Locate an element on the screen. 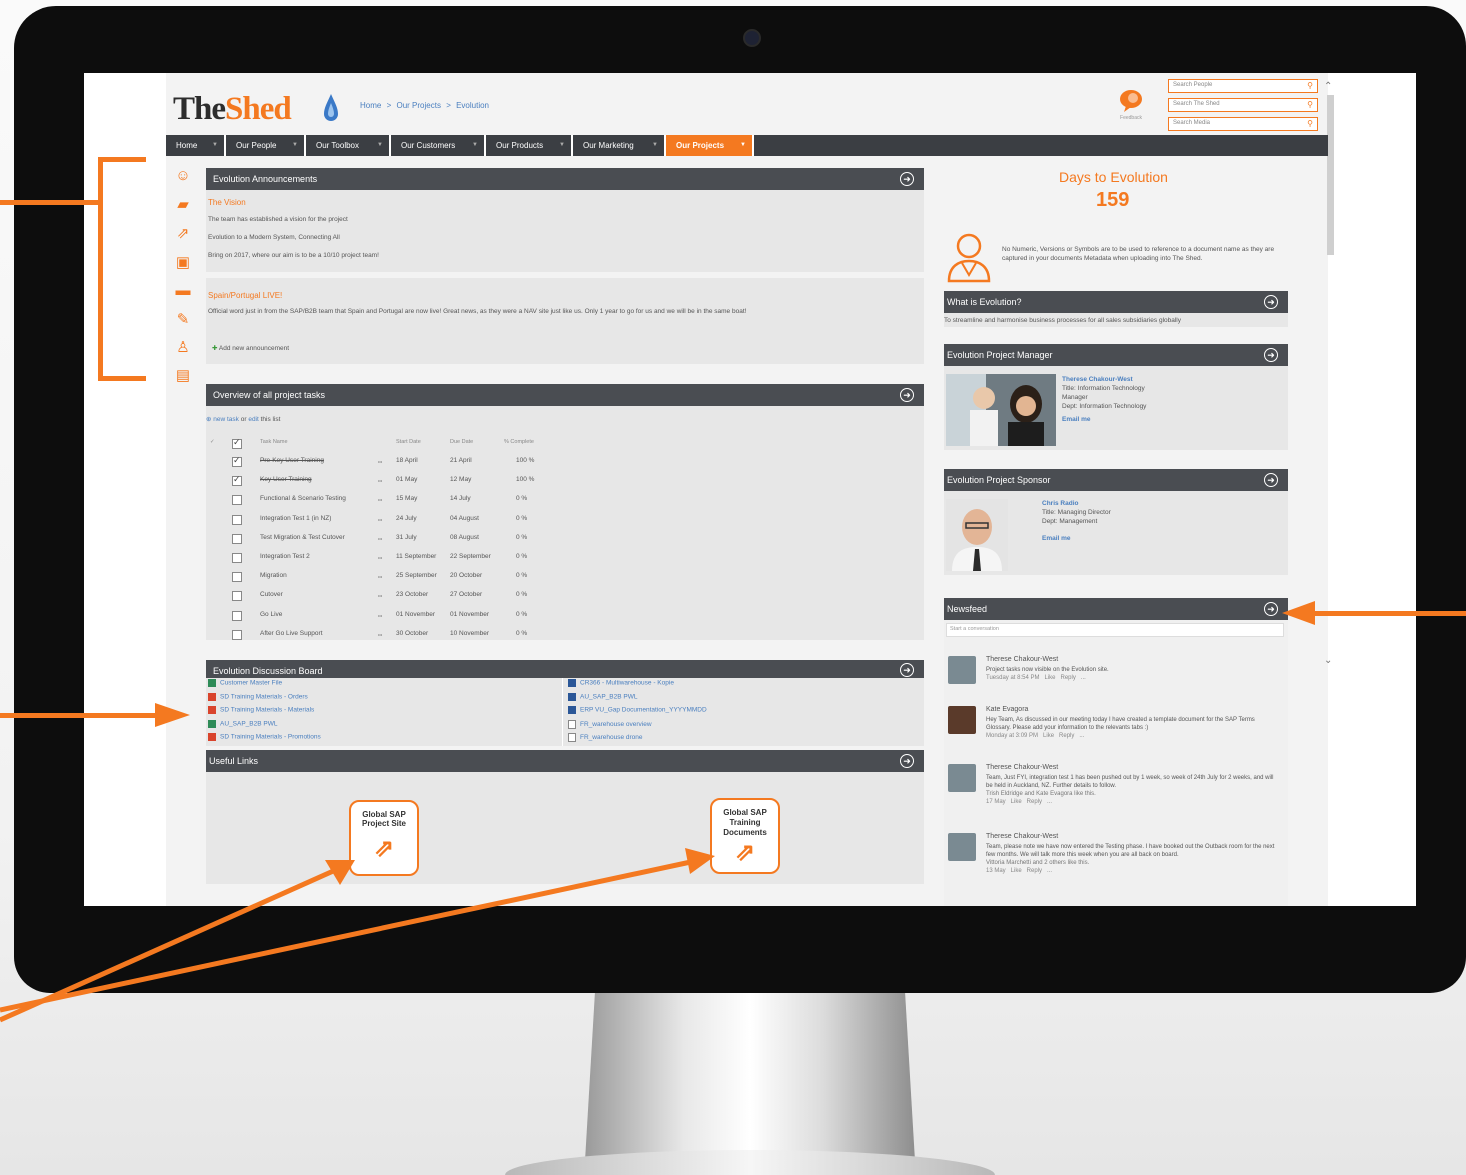  post-author: Kate Evagora is located at coordinates (1007, 710).